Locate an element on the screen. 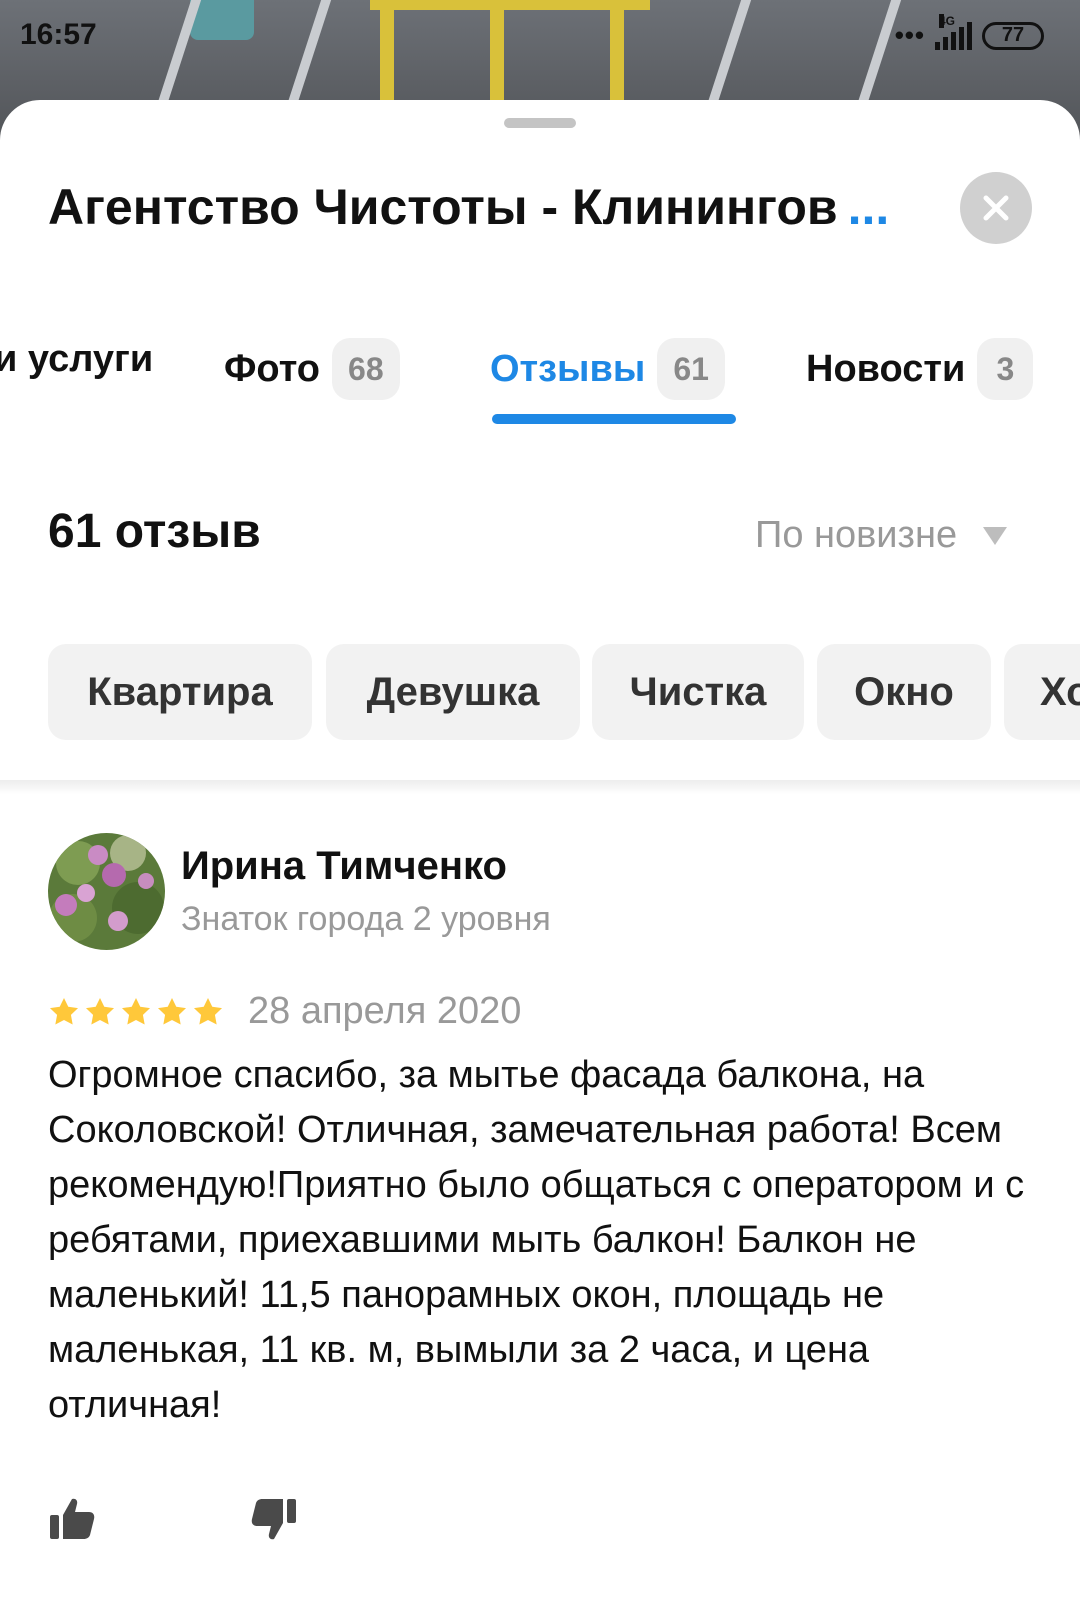 The width and height of the screenshot is (1080, 1611). tab-photos: Фото 68 is located at coordinates (312, 369).